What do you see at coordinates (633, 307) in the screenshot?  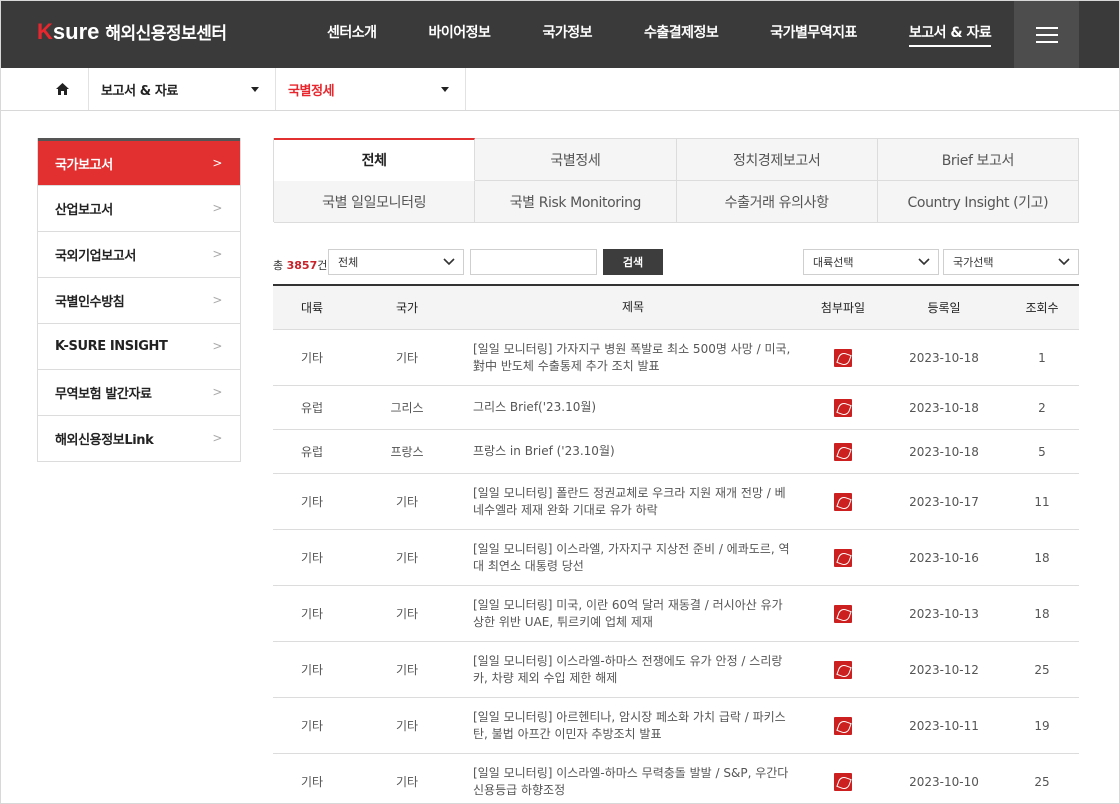 I see `column-header-title: 제목` at bounding box center [633, 307].